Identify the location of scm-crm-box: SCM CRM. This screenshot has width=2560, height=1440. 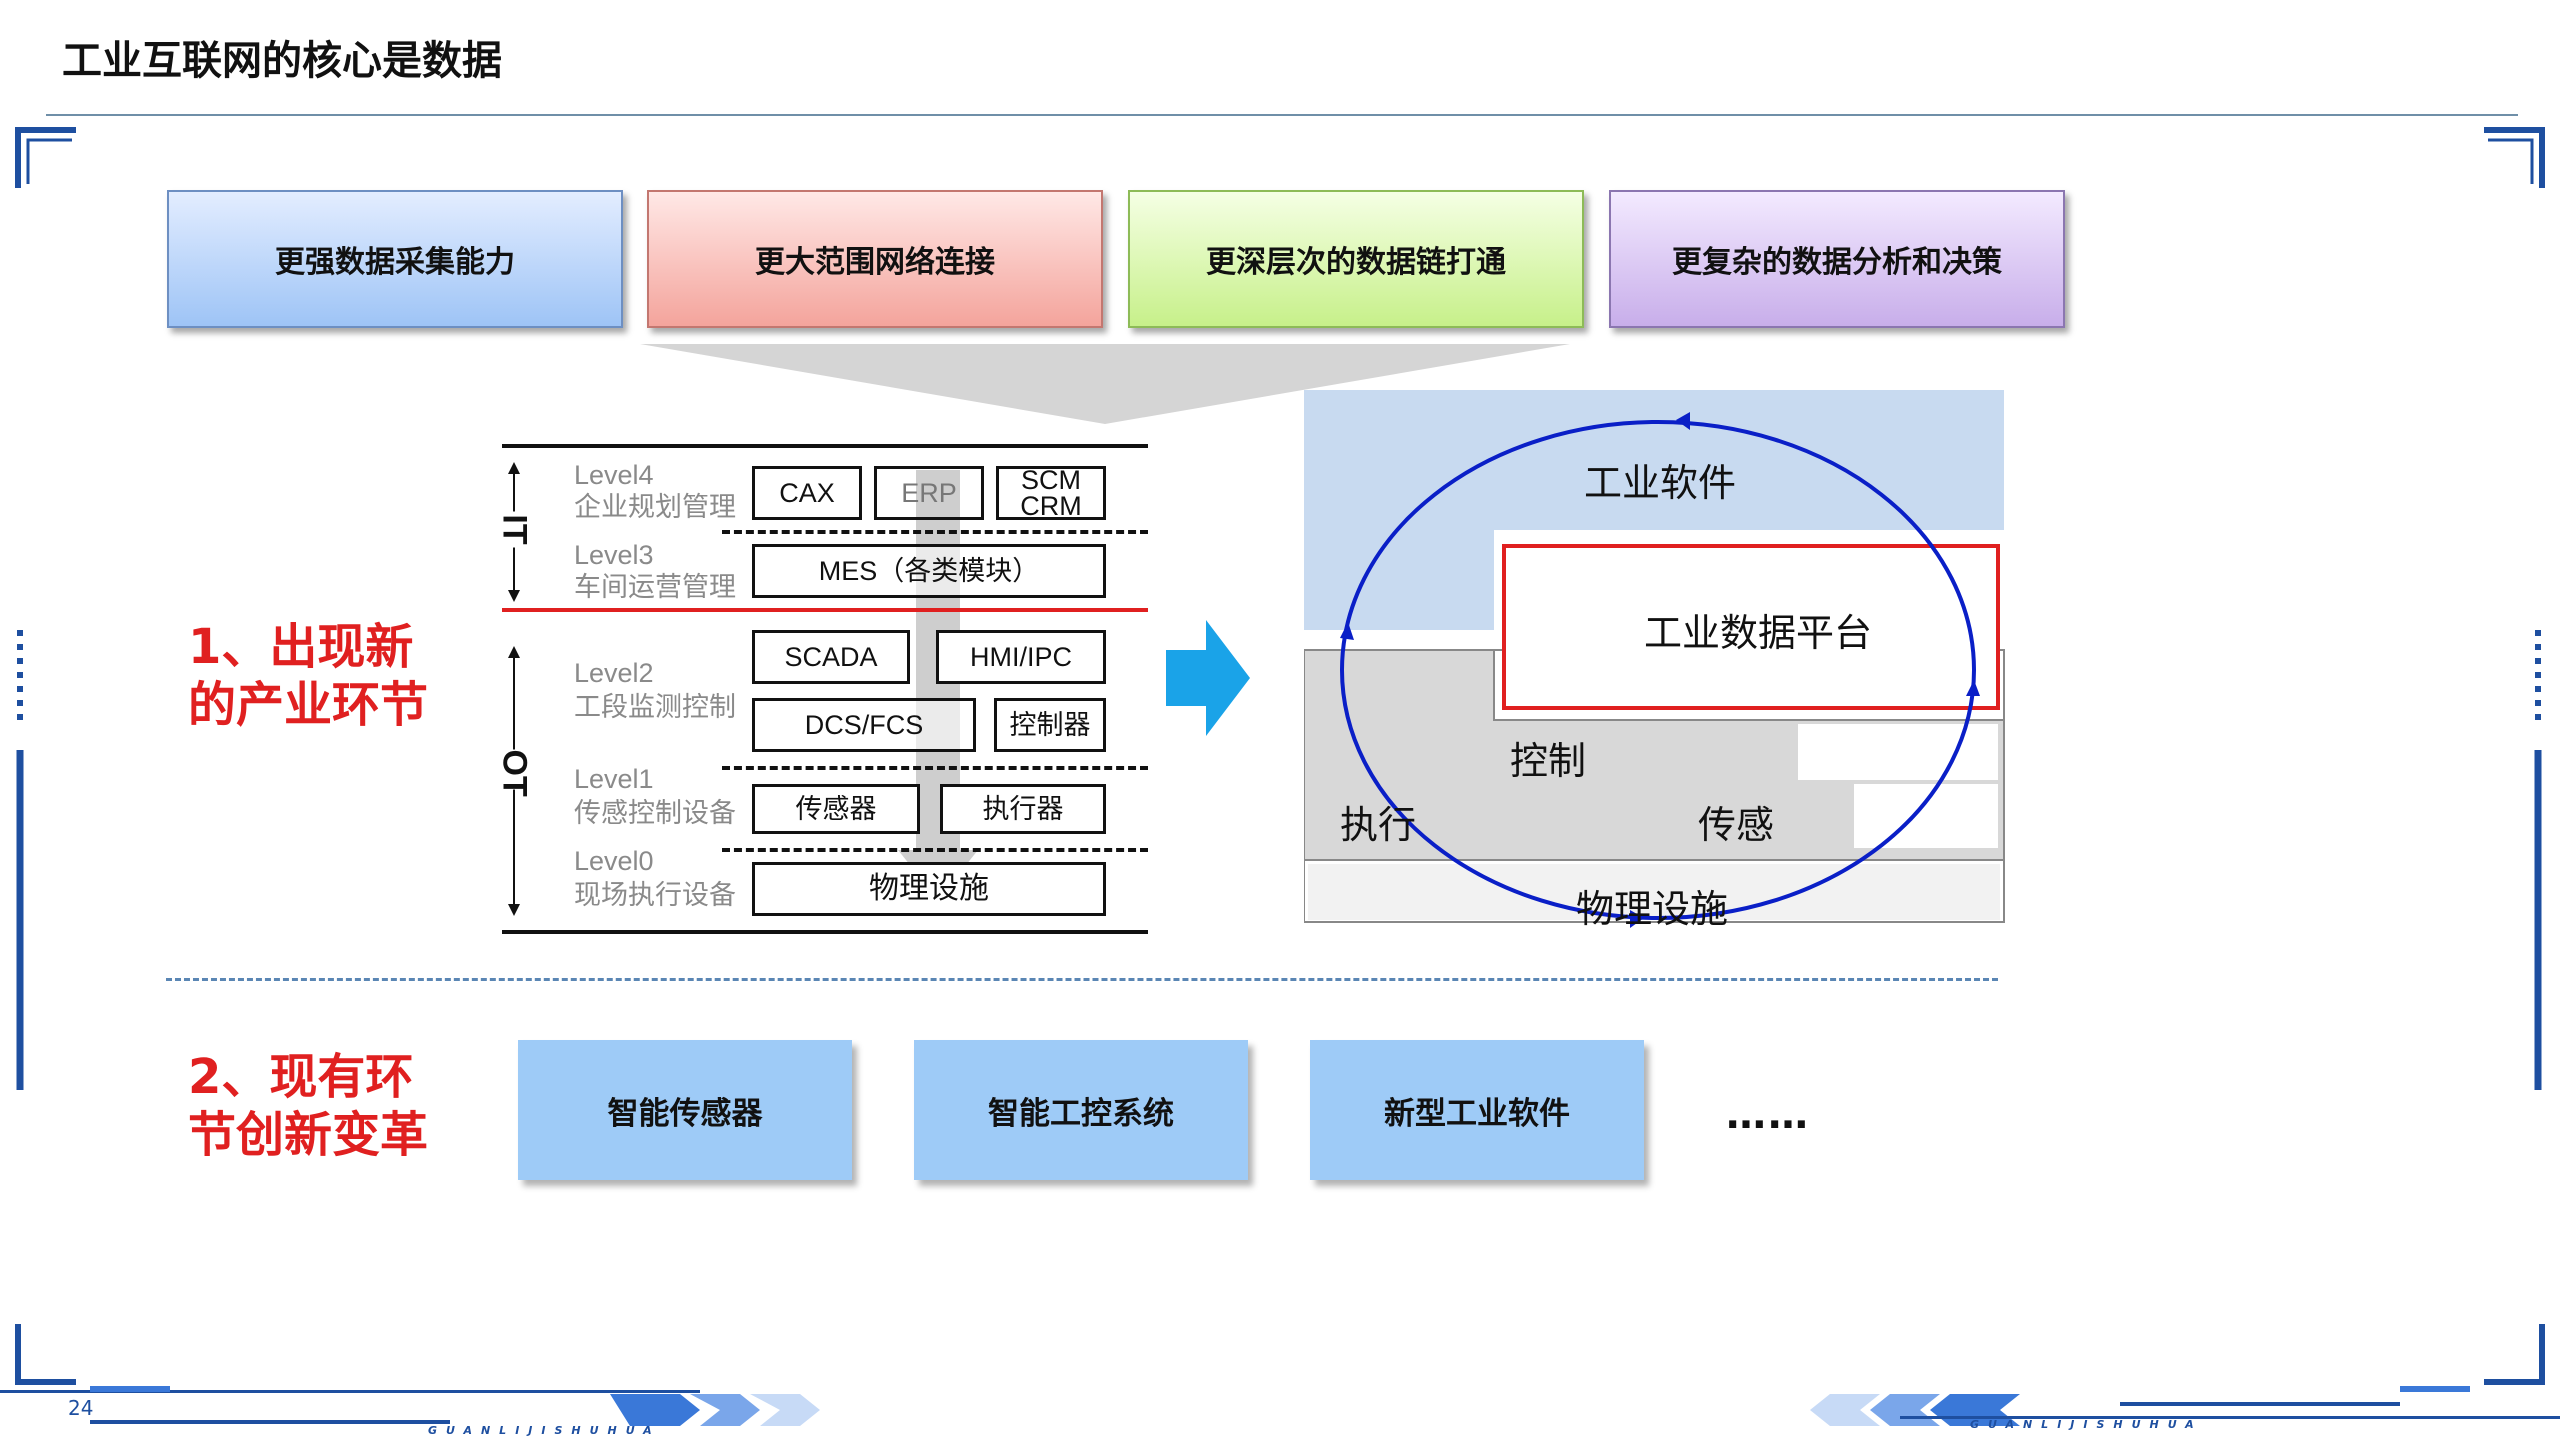
(1051, 493).